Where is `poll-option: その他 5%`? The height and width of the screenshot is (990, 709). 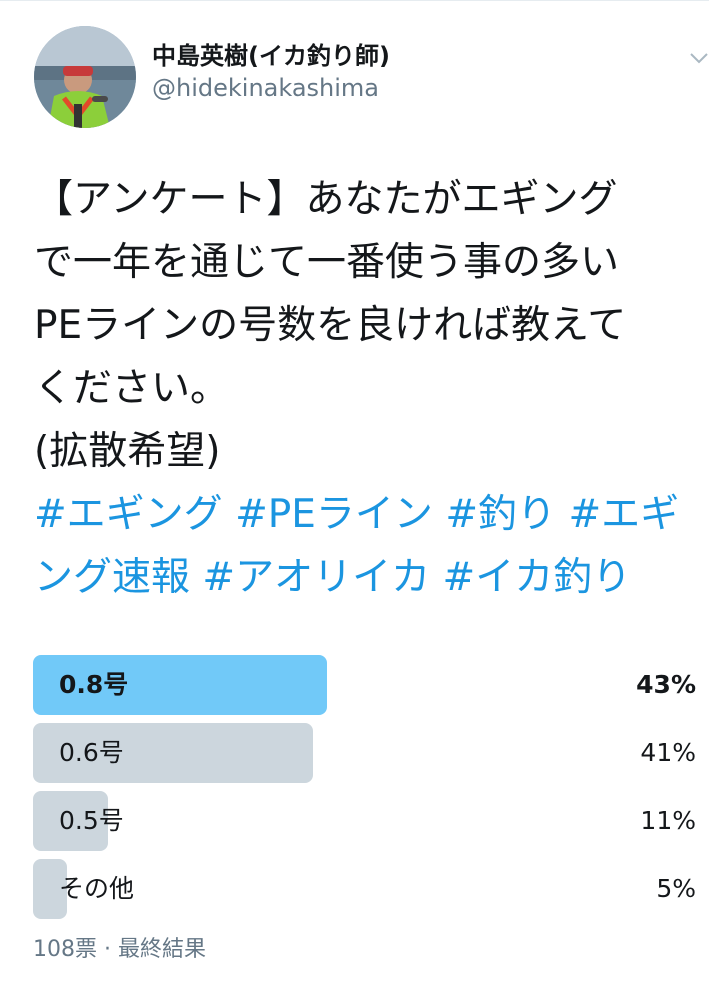
poll-option: その他 5% is located at coordinates (364, 889).